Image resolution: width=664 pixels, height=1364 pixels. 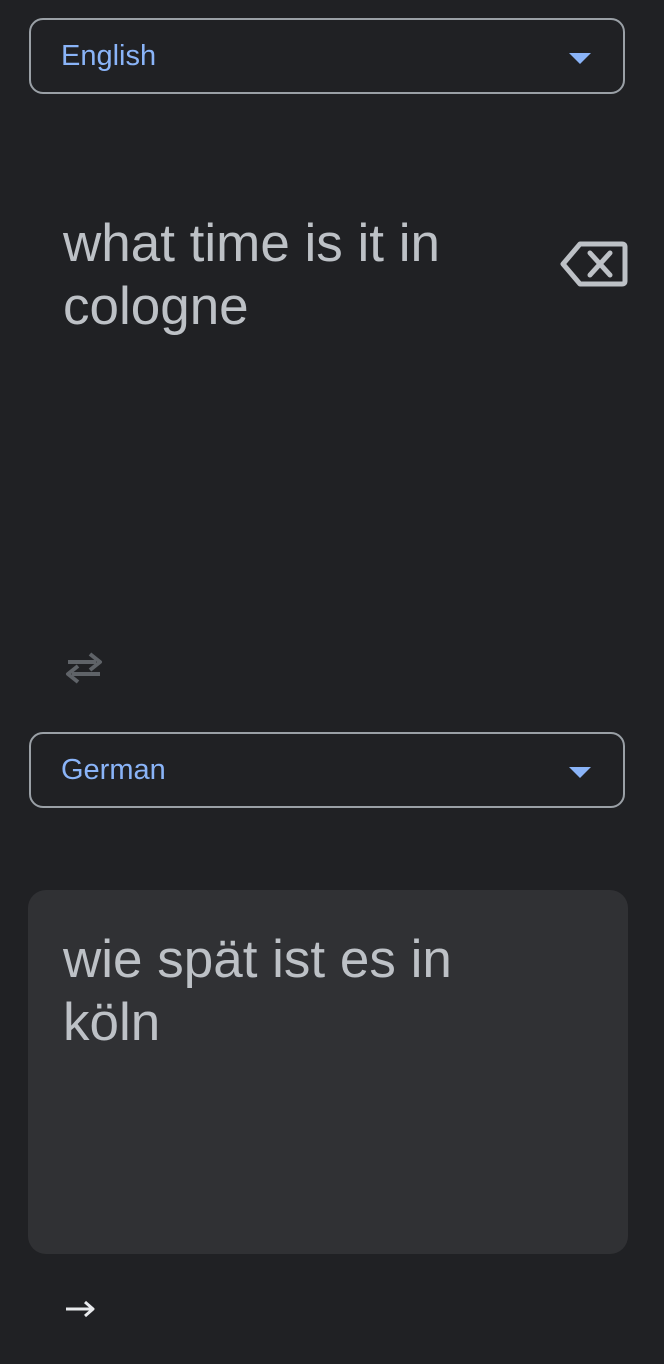 What do you see at coordinates (327, 770) in the screenshot?
I see `target-language-select: German` at bounding box center [327, 770].